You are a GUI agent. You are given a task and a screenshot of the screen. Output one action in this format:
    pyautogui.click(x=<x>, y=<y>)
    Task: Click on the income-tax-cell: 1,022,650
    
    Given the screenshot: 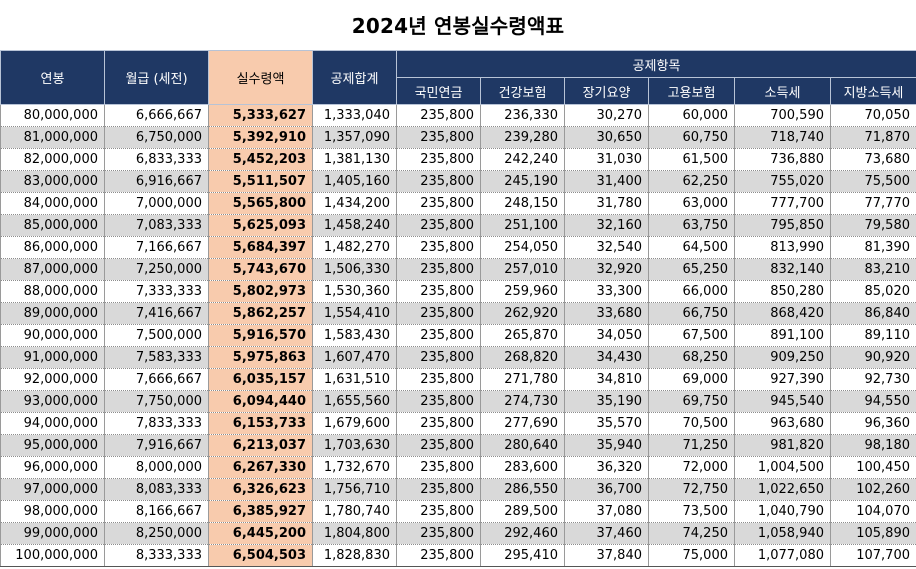 What is the action you would take?
    pyautogui.click(x=782, y=489)
    